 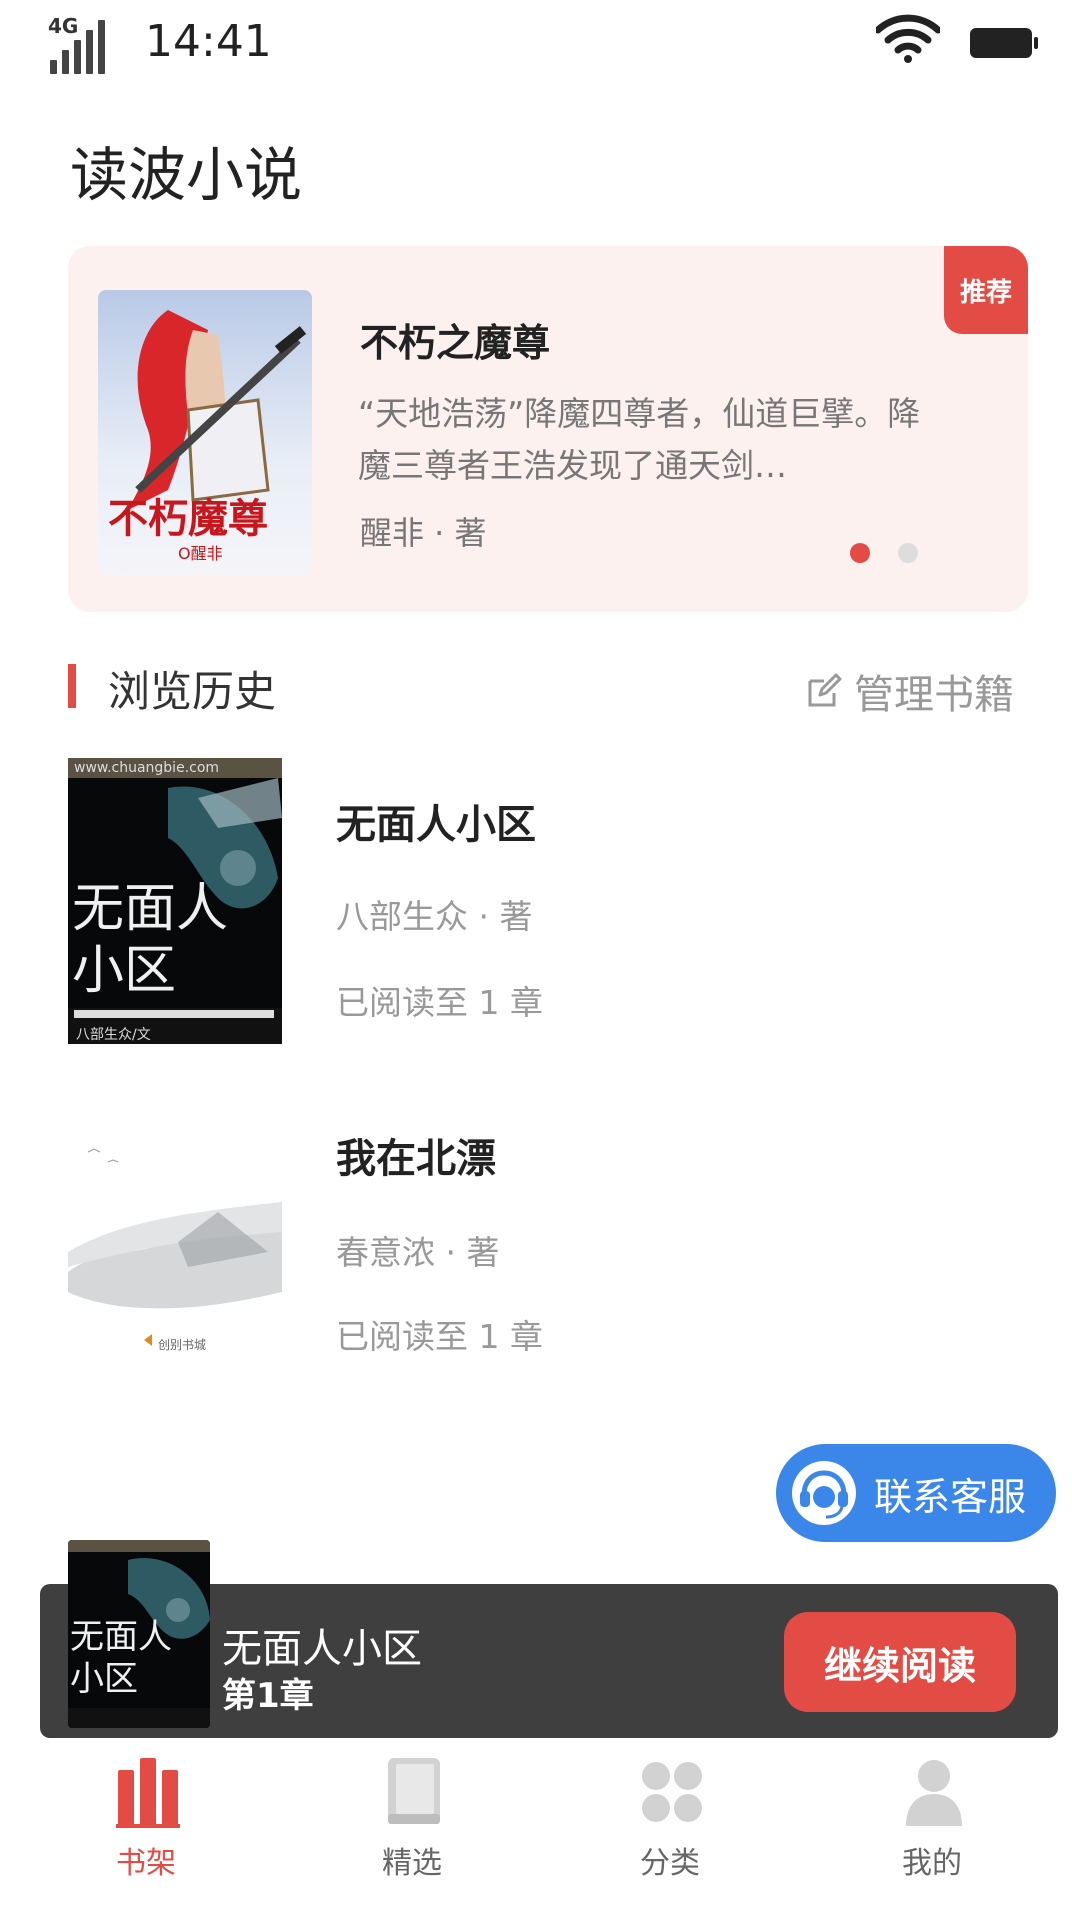 What do you see at coordinates (1004, 43) in the screenshot?
I see `battery-icon` at bounding box center [1004, 43].